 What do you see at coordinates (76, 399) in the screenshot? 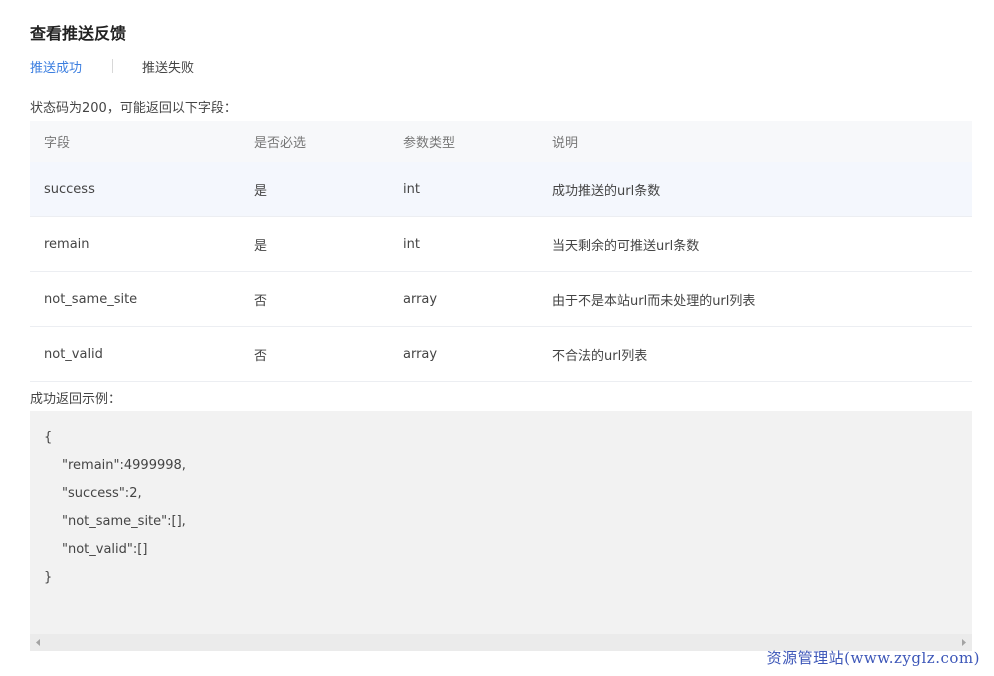
I see `success-example-label: 成功返回示例：` at bounding box center [76, 399].